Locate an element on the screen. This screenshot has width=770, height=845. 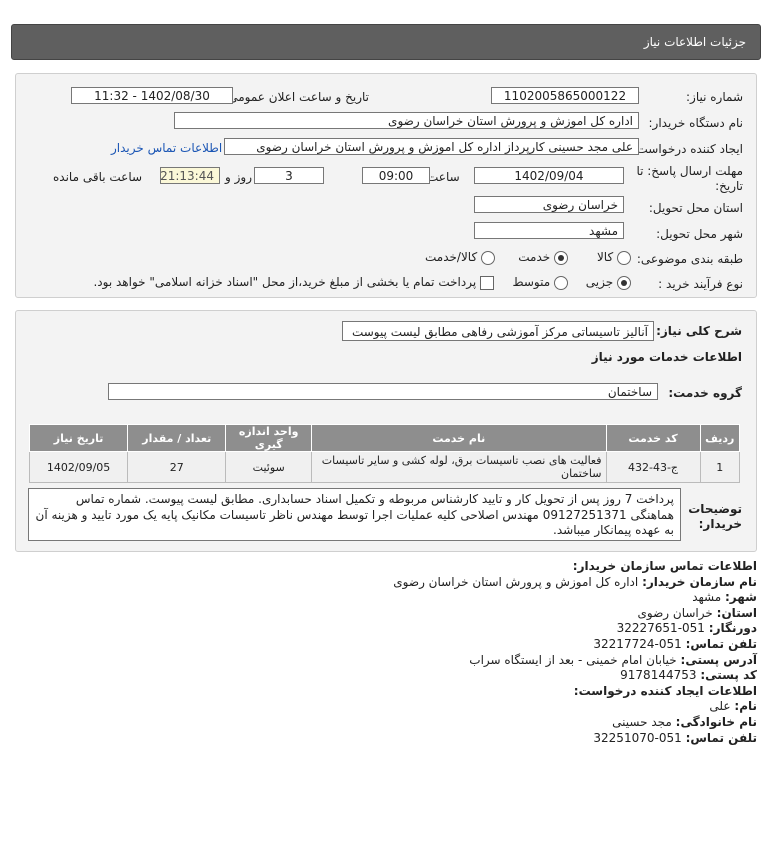
creator-phone-label: تلفن تماس: is located at coordinates (721, 737).